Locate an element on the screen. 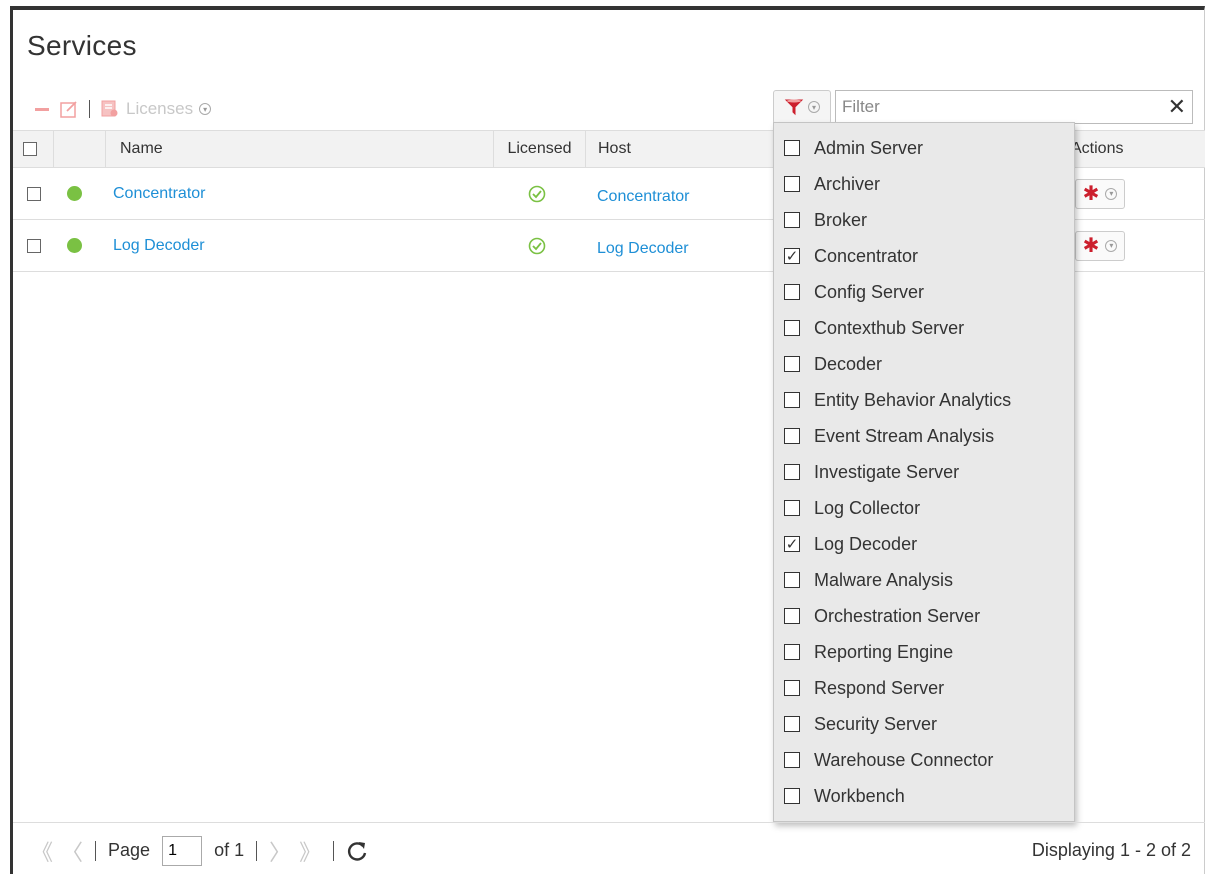 The image size is (1207, 878). header-actions: Actions is located at coordinates (1097, 148).